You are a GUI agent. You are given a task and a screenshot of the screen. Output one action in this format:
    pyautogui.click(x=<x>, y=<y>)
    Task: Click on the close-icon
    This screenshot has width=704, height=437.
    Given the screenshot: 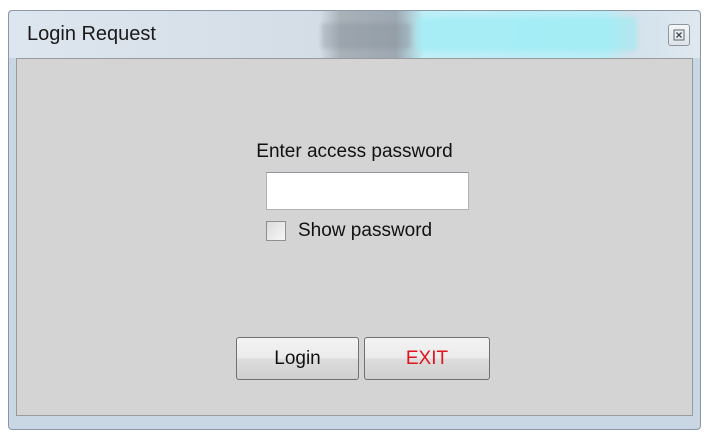 What is the action you would take?
    pyautogui.click(x=679, y=35)
    